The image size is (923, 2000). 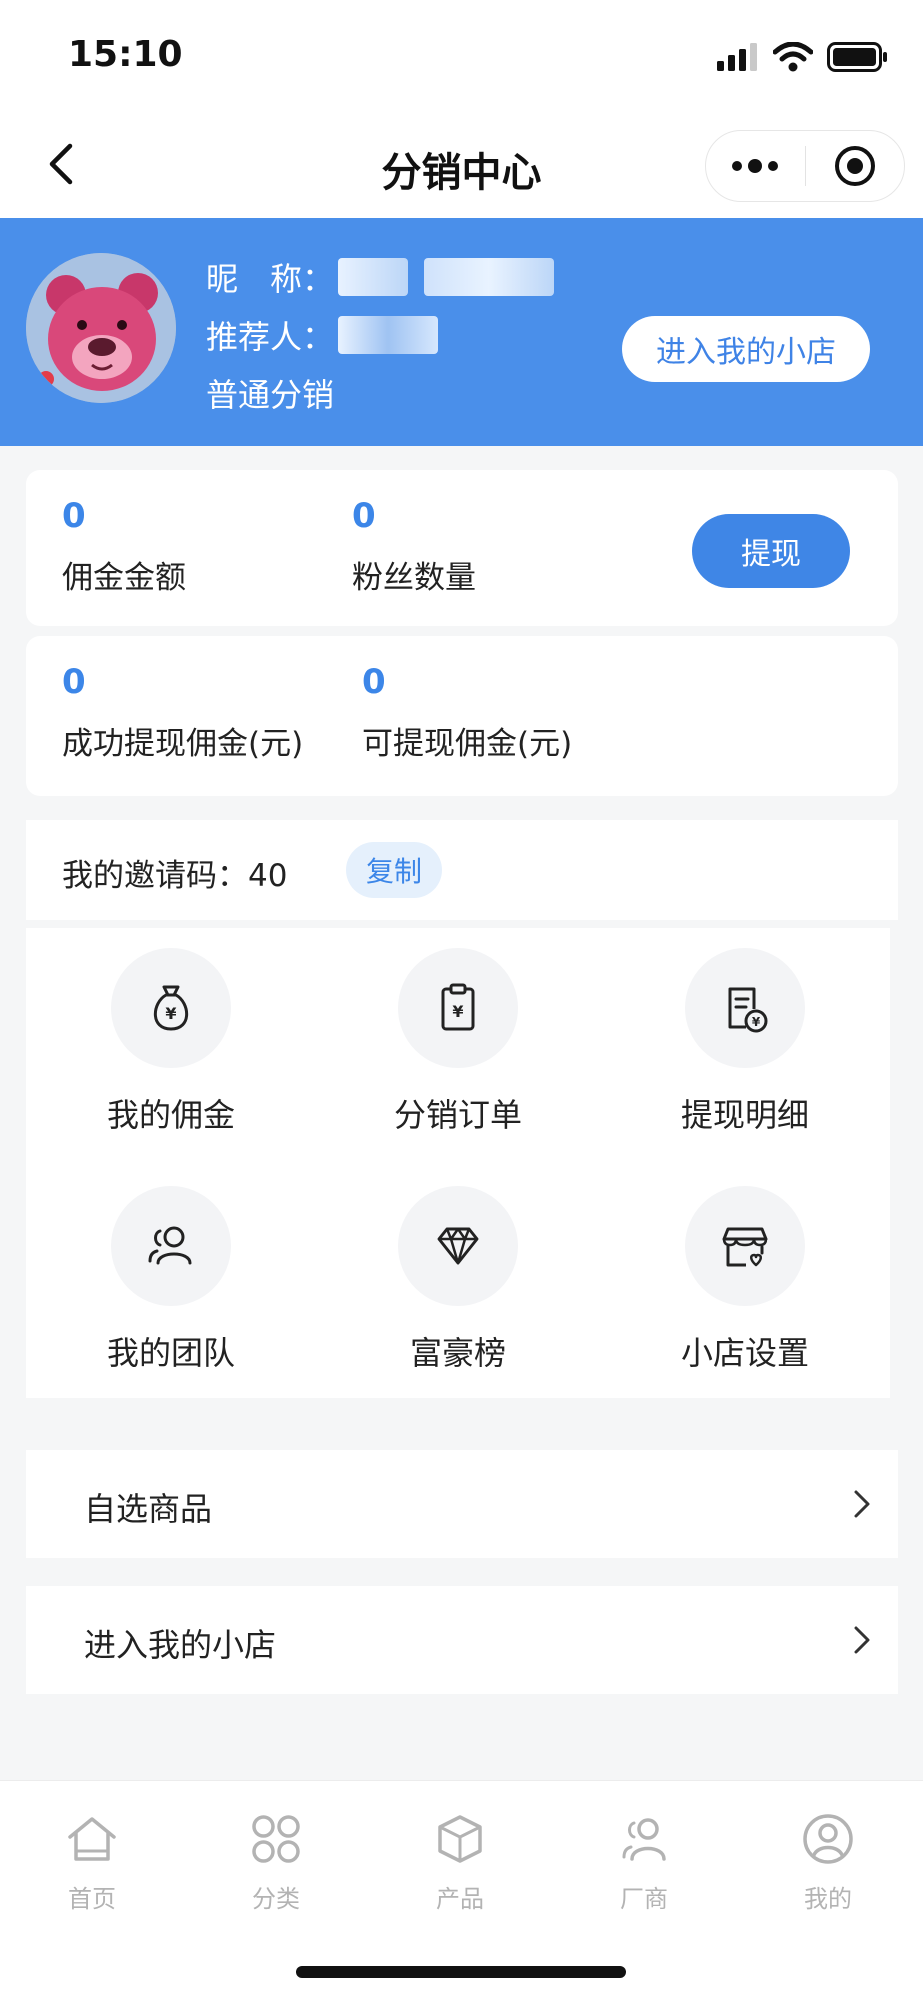 I want to click on grid-label: 小店设置, so click(x=744, y=1353).